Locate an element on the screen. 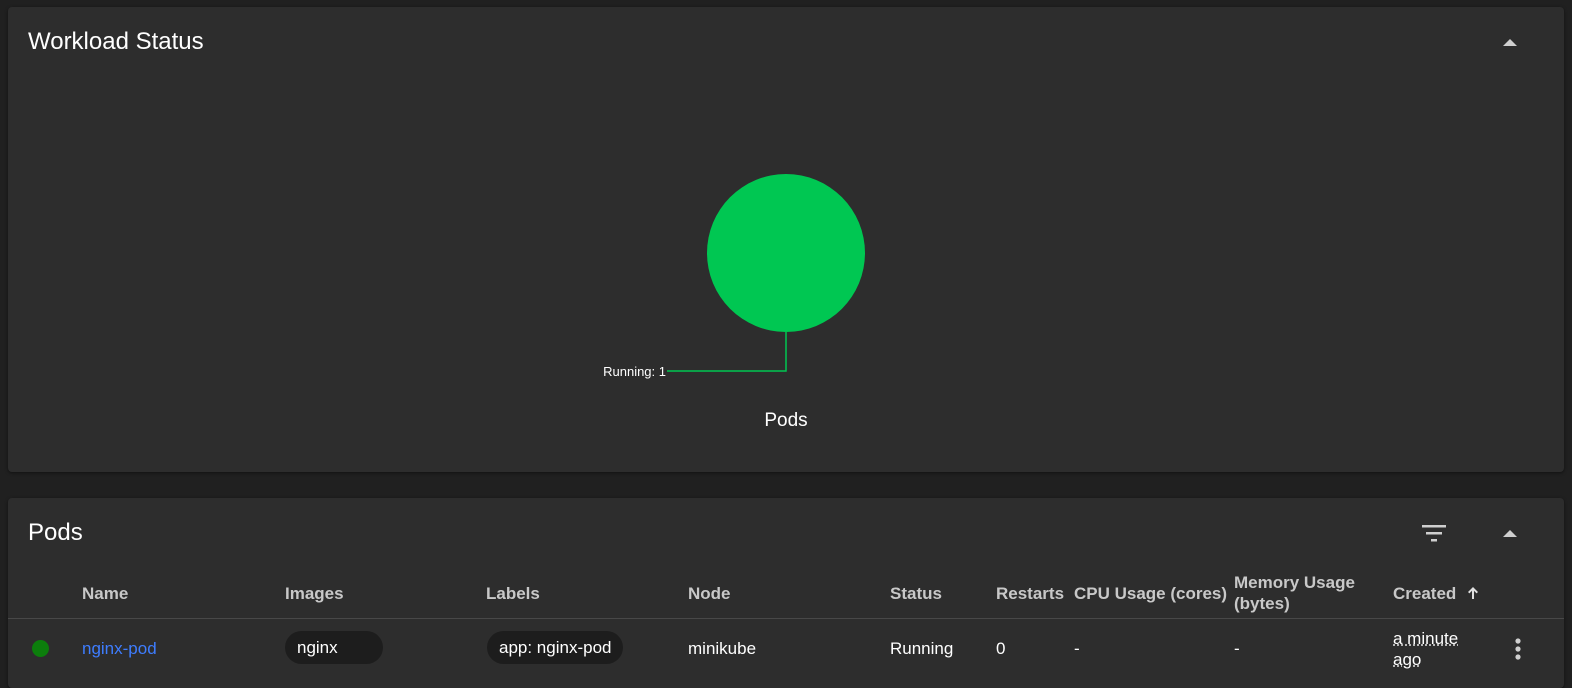 The image size is (1572, 688). pod-name-link: nginx-pod is located at coordinates (119, 648).